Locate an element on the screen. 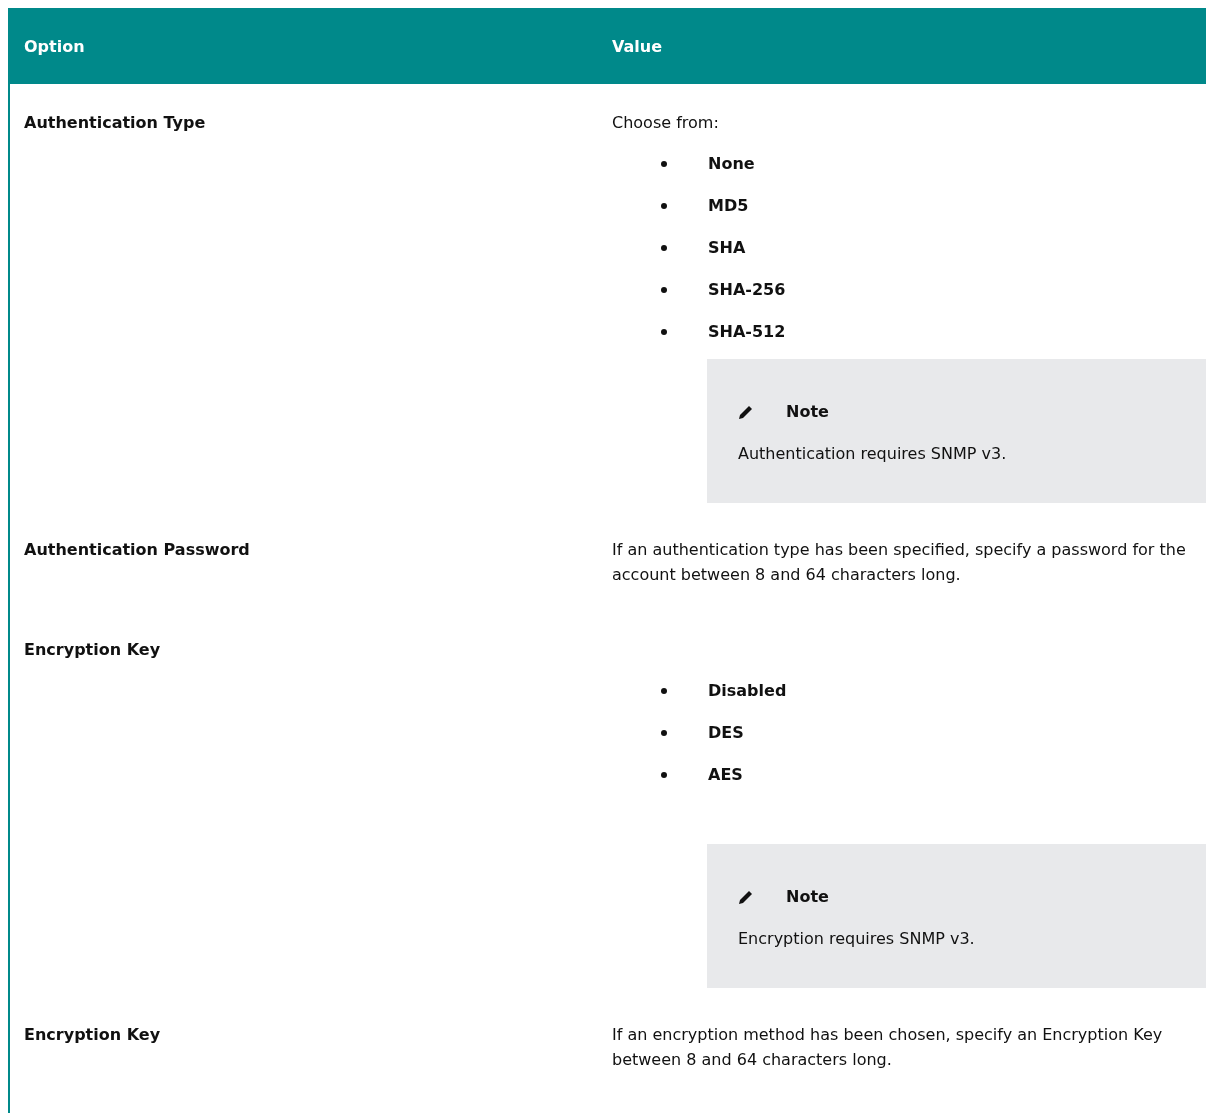  column-header: Value is located at coordinates (637, 46).